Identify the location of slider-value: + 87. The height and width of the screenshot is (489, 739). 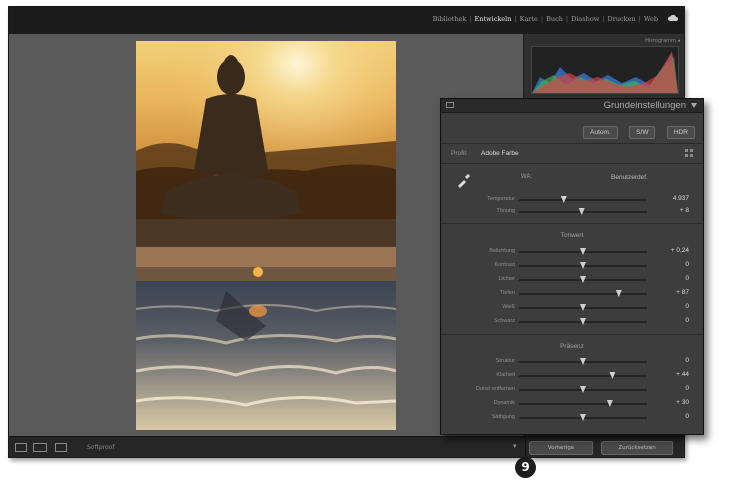
(669, 292).